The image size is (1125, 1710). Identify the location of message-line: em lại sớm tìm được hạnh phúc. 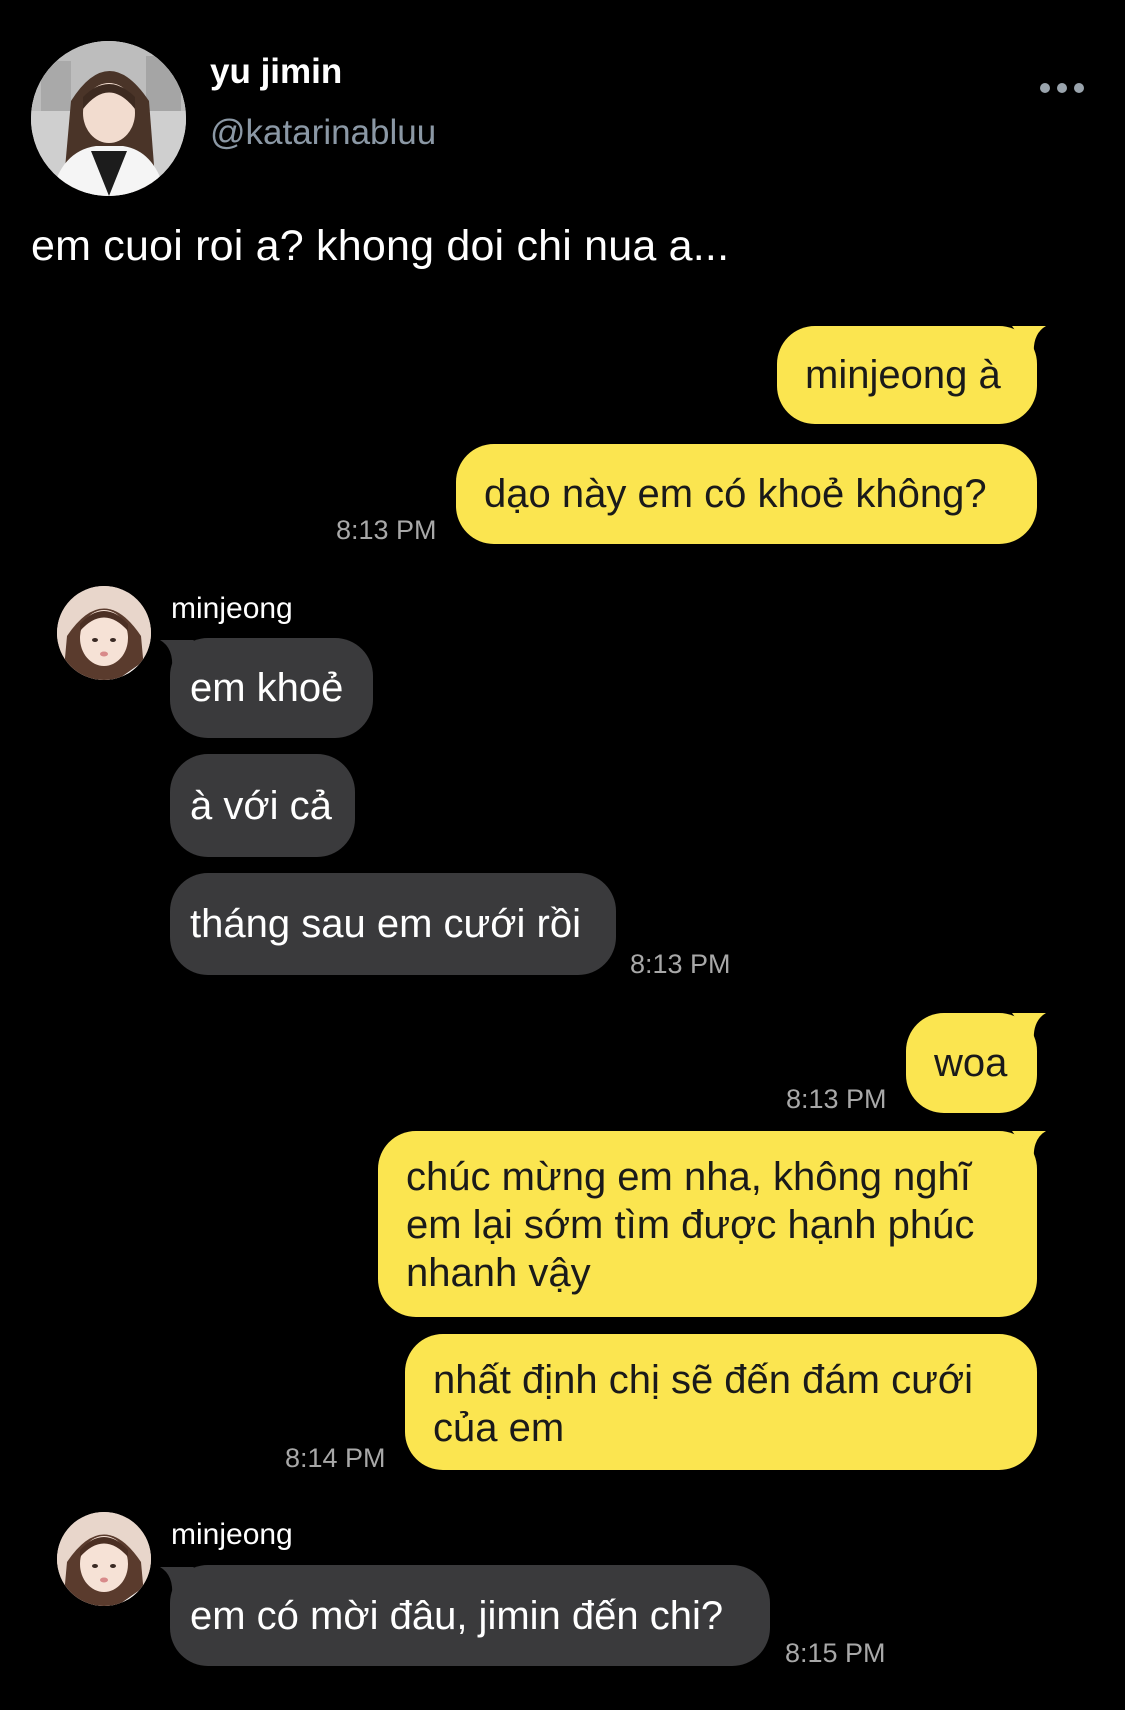
(690, 1225).